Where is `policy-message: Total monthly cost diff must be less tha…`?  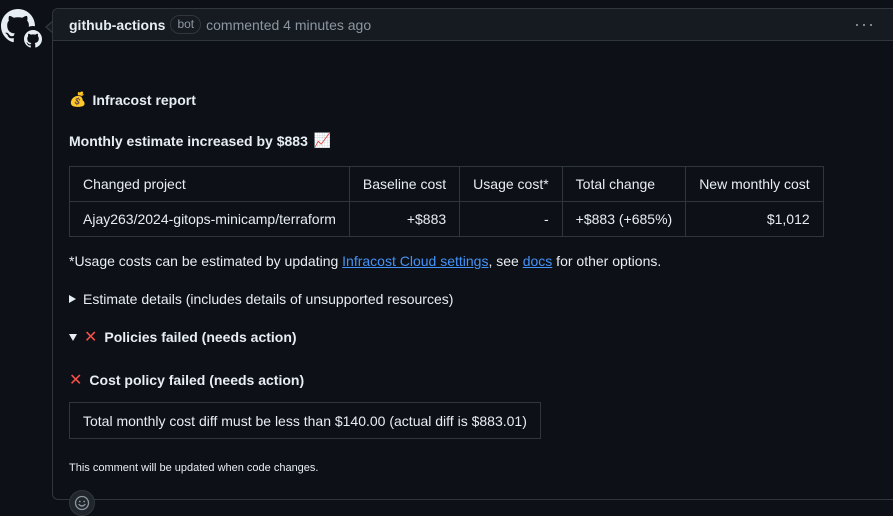 policy-message: Total monthly cost diff must be less tha… is located at coordinates (305, 420).